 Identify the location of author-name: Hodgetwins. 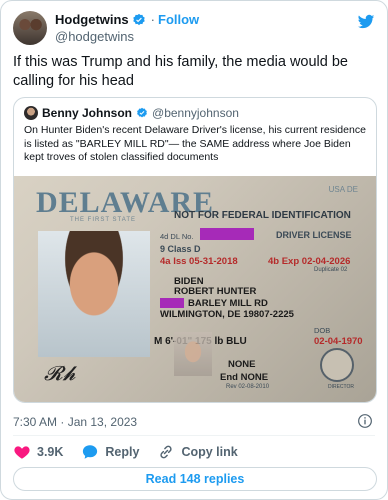
(92, 19).